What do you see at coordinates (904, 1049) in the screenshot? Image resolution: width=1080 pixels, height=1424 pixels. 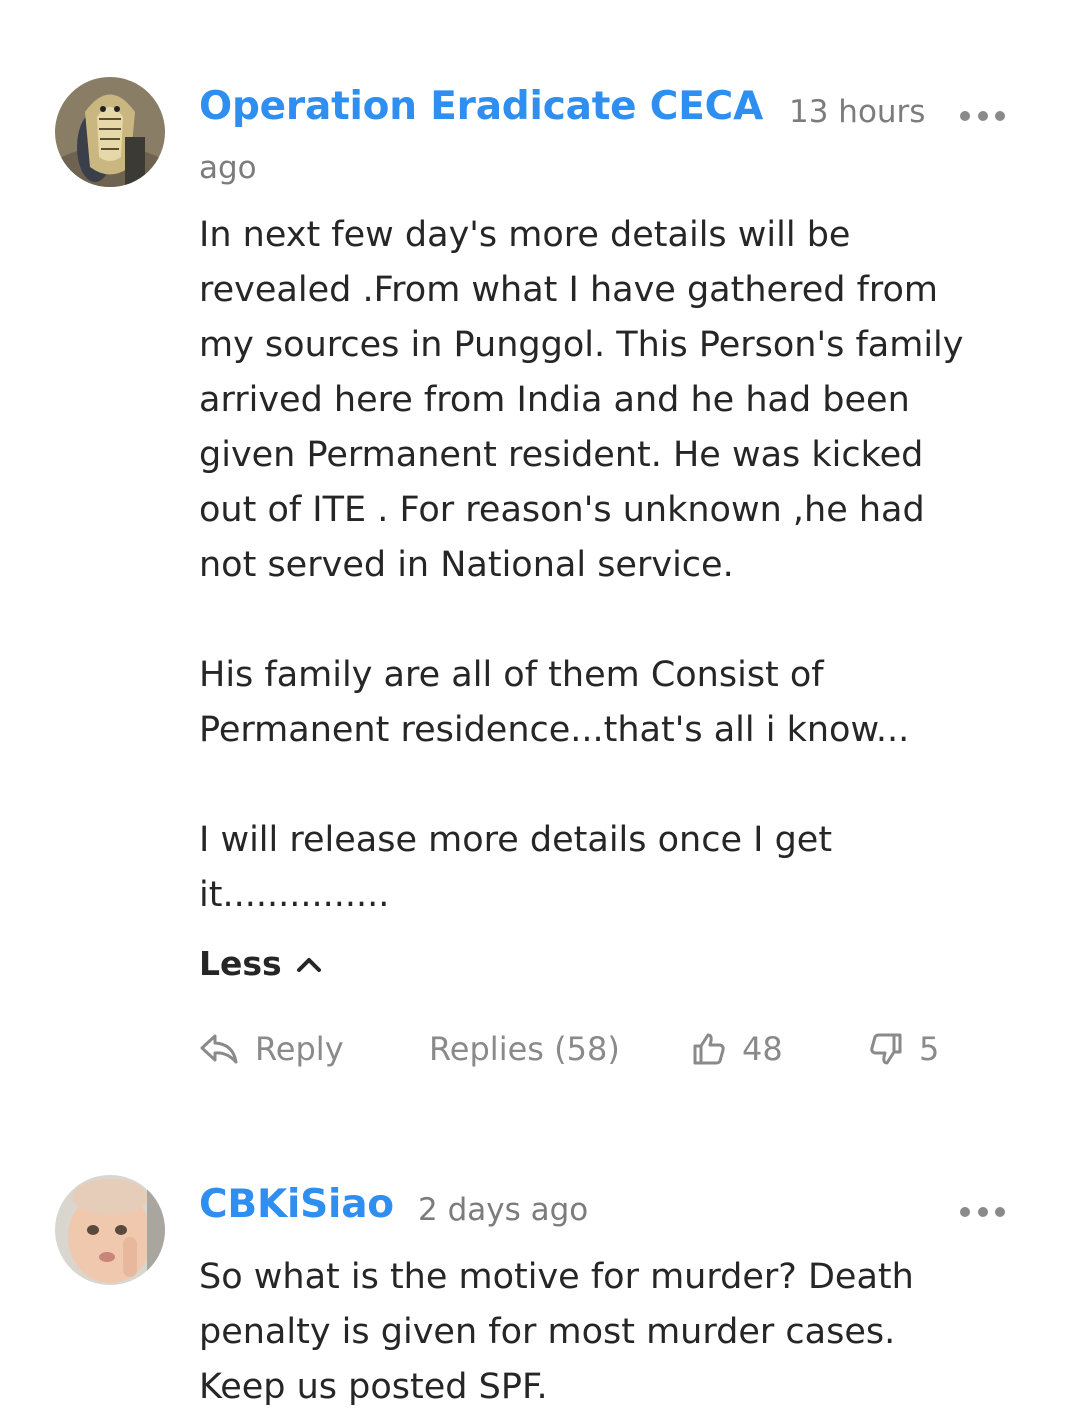 I see `dislike-button: 5` at bounding box center [904, 1049].